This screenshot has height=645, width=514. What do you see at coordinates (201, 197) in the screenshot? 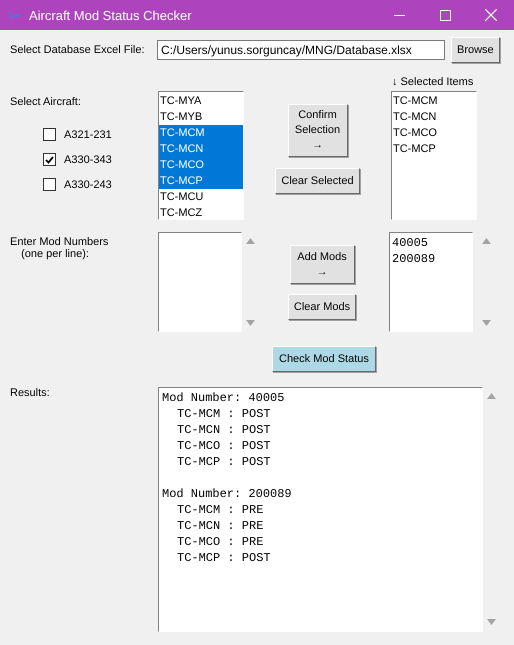
I see `aircraft-list-item: TC-MCU` at bounding box center [201, 197].